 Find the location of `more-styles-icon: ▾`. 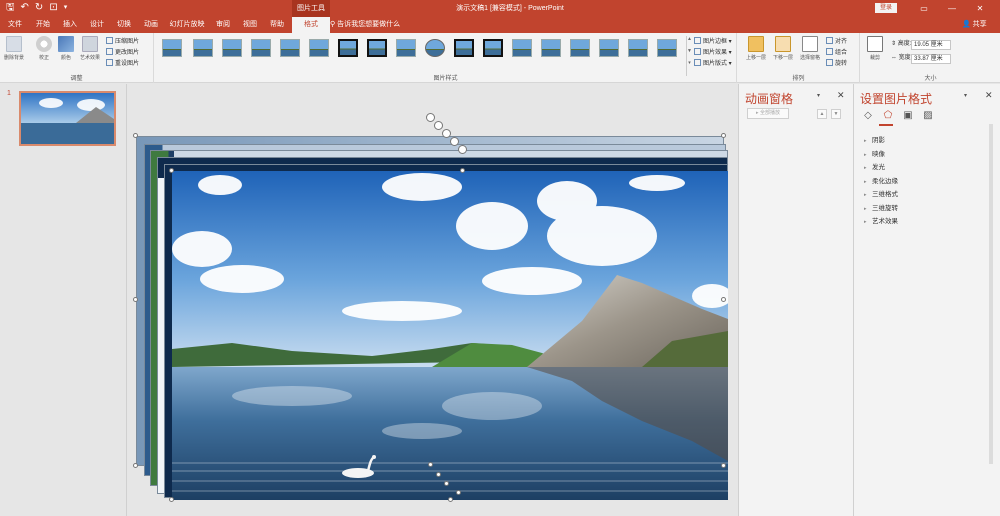

more-styles-icon: ▾ is located at coordinates (689, 63).